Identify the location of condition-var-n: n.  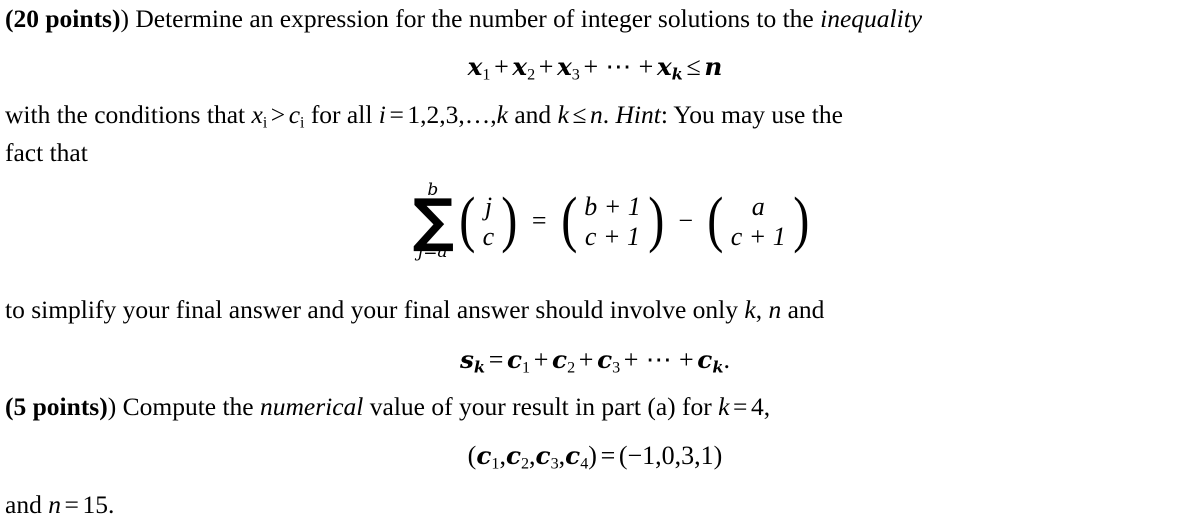
(596, 114).